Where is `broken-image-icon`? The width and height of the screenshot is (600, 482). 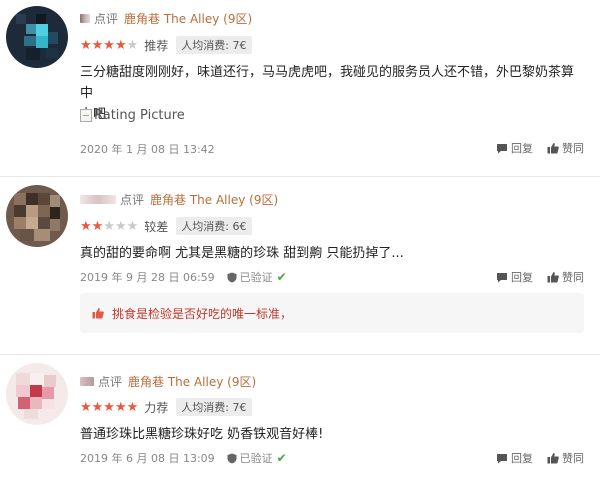 broken-image-icon is located at coordinates (86, 115).